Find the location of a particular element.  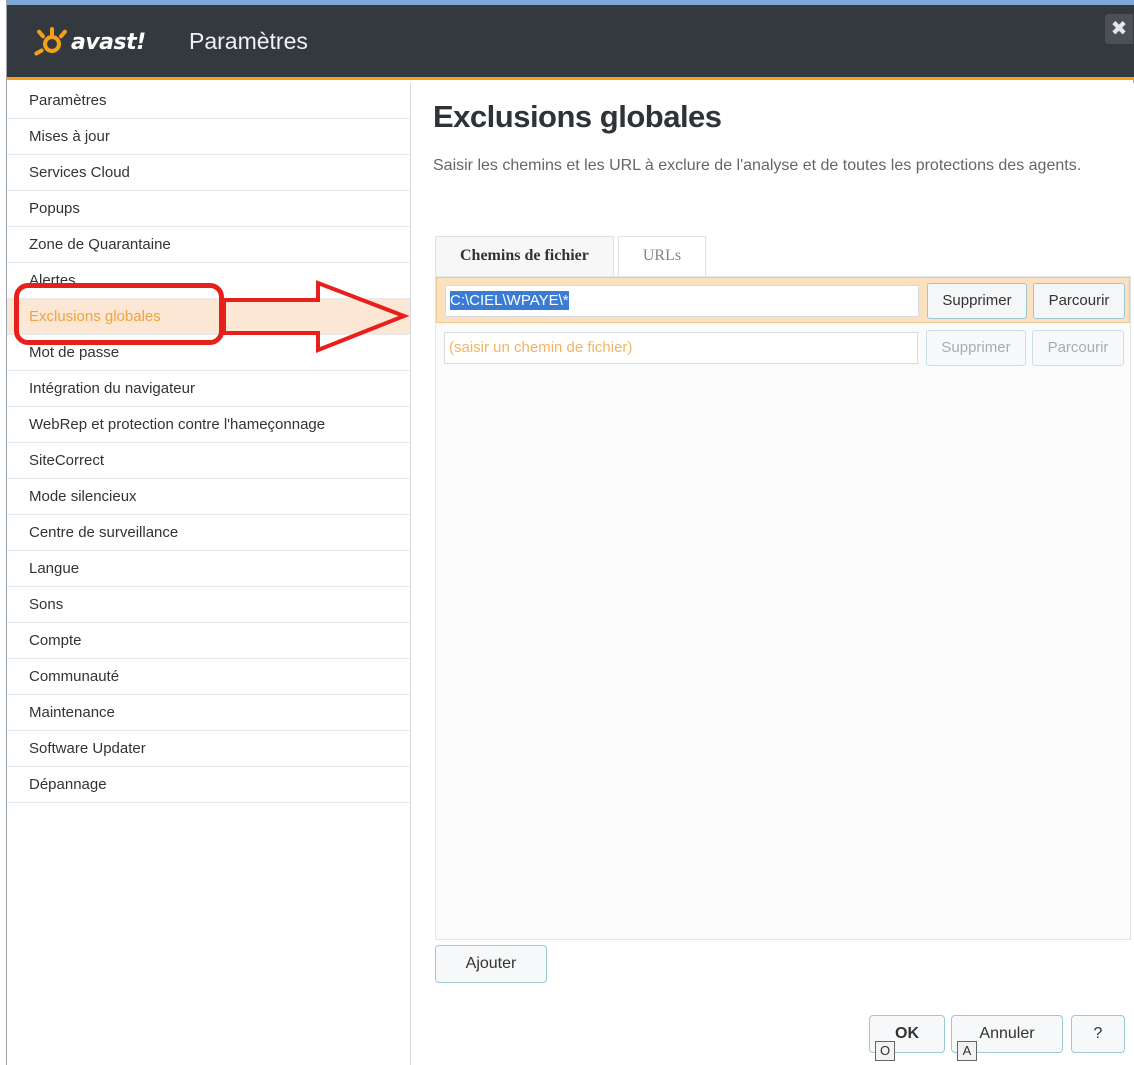

tab-file-paths: Chemins de fichier is located at coordinates (524, 256).